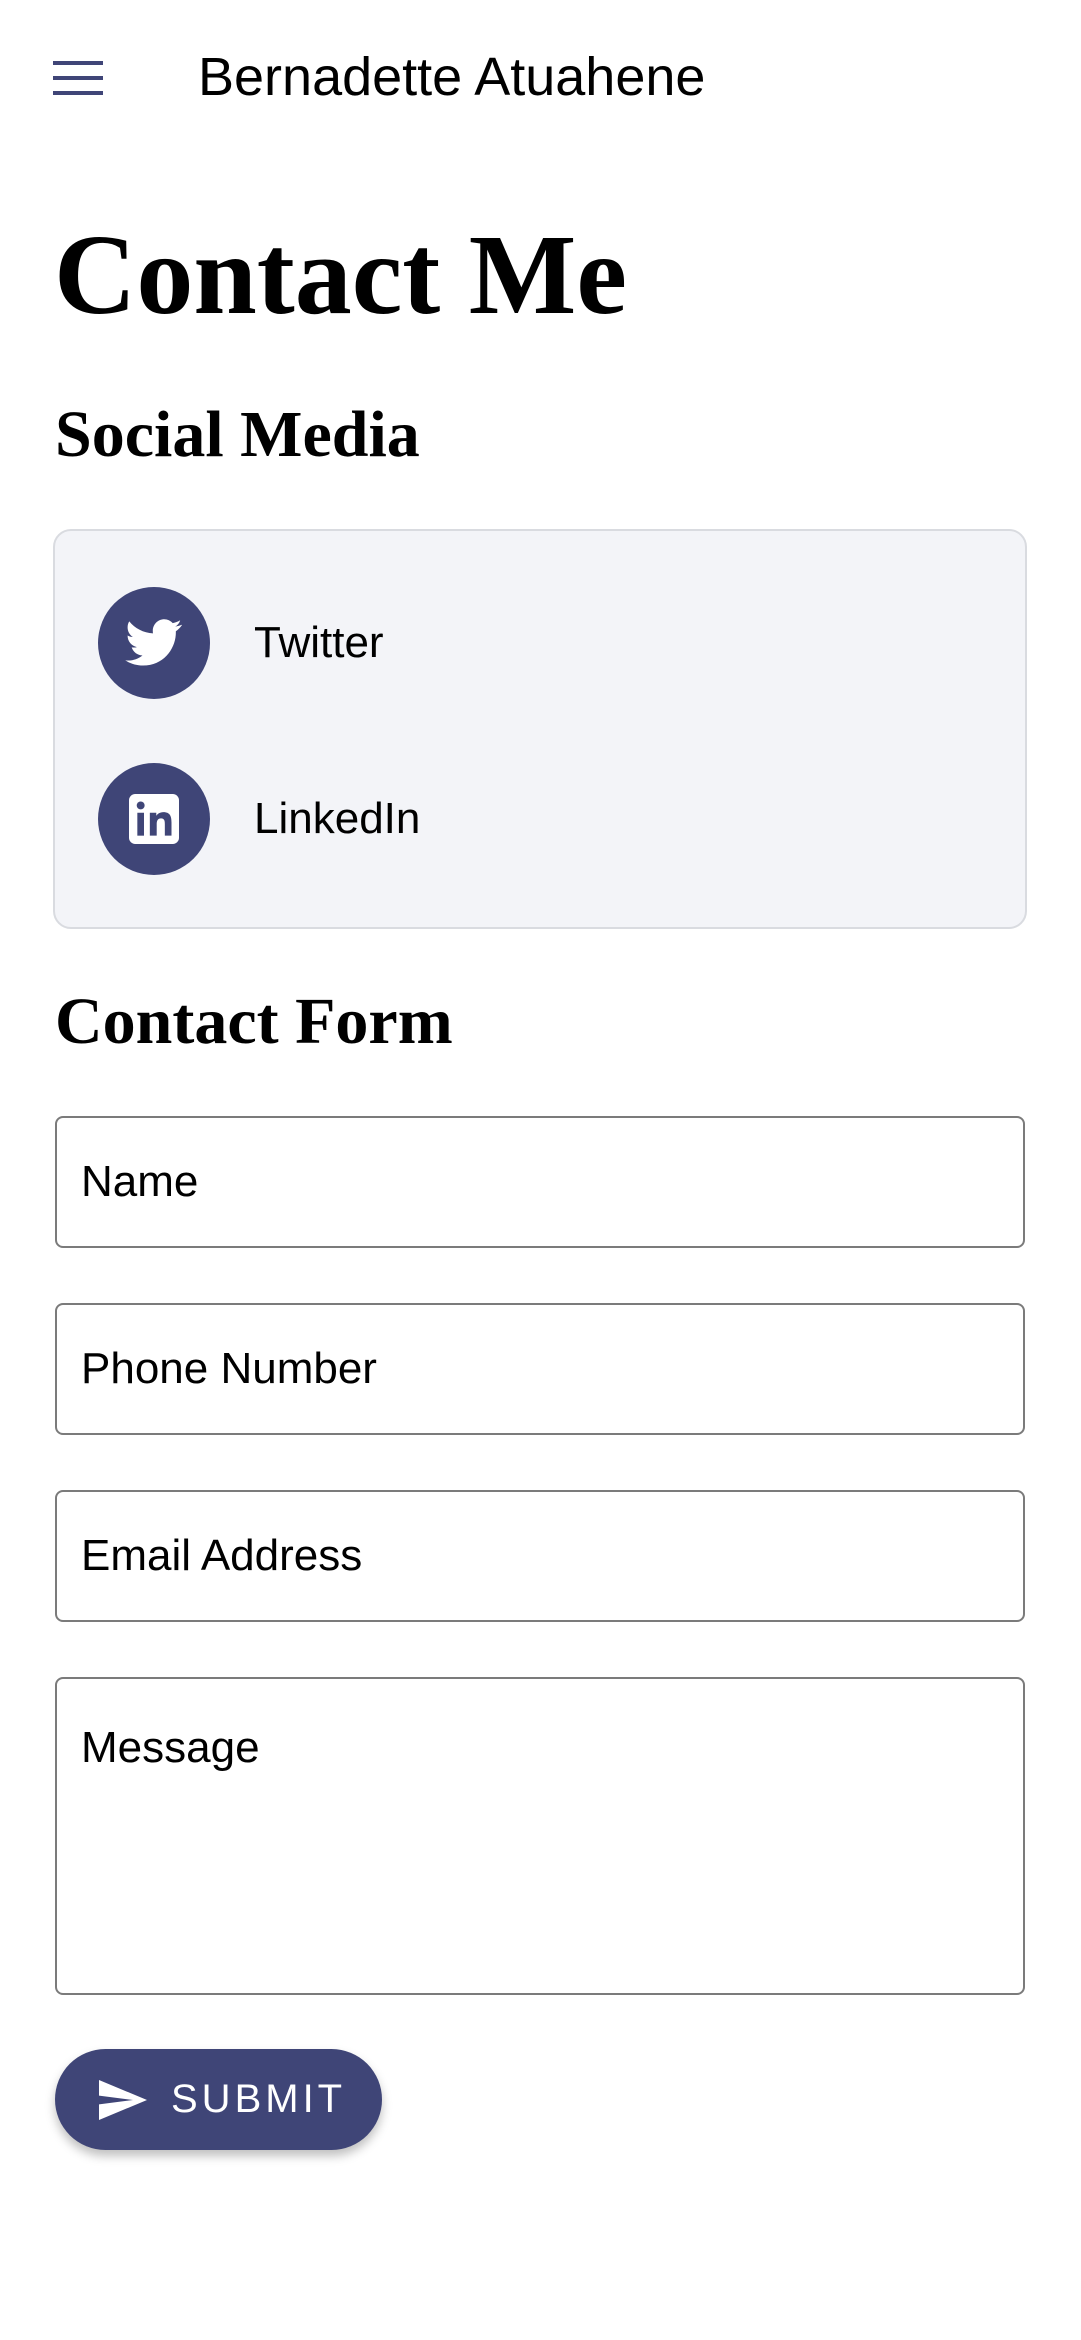  What do you see at coordinates (254, 1021) in the screenshot?
I see `contact-form-heading: Contact Form` at bounding box center [254, 1021].